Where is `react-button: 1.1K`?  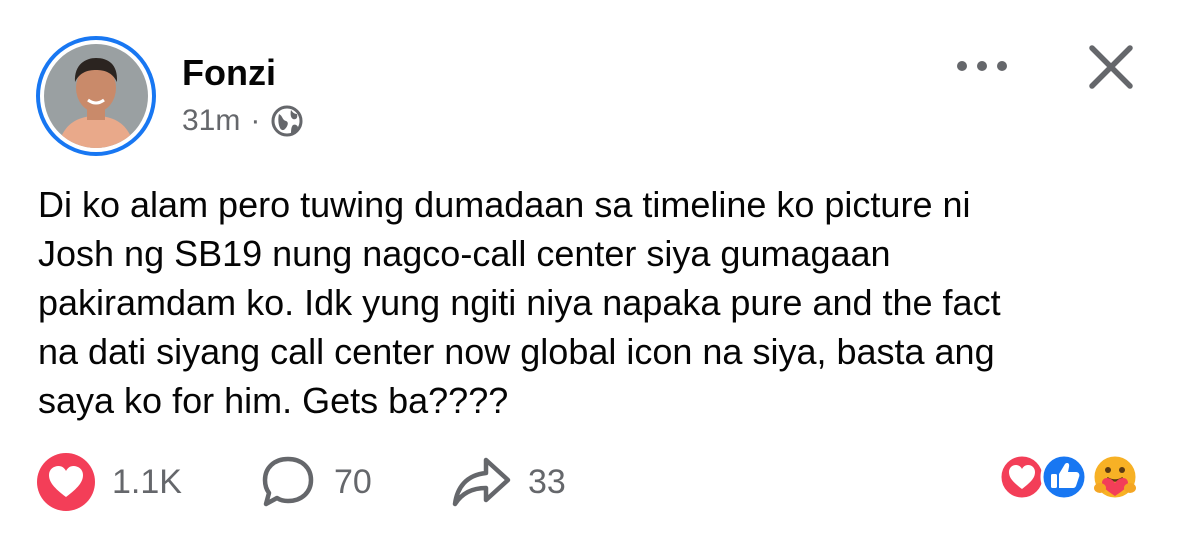
react-button: 1.1K is located at coordinates (109, 482).